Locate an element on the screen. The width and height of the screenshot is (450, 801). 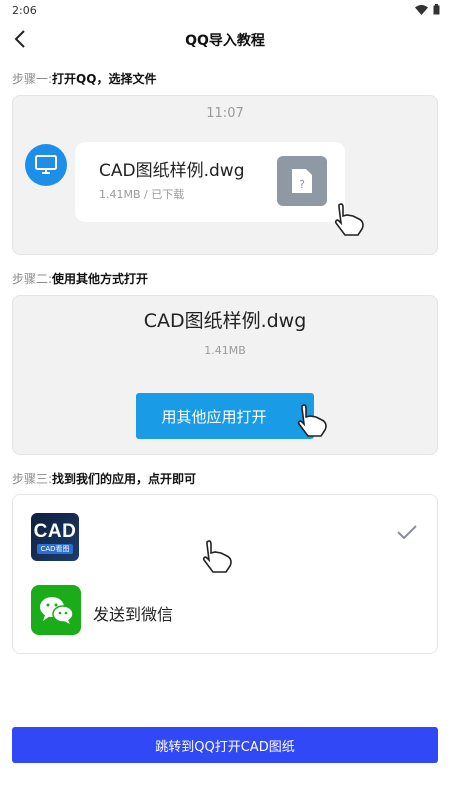
page-title: QQ导入教程 is located at coordinates (225, 41).